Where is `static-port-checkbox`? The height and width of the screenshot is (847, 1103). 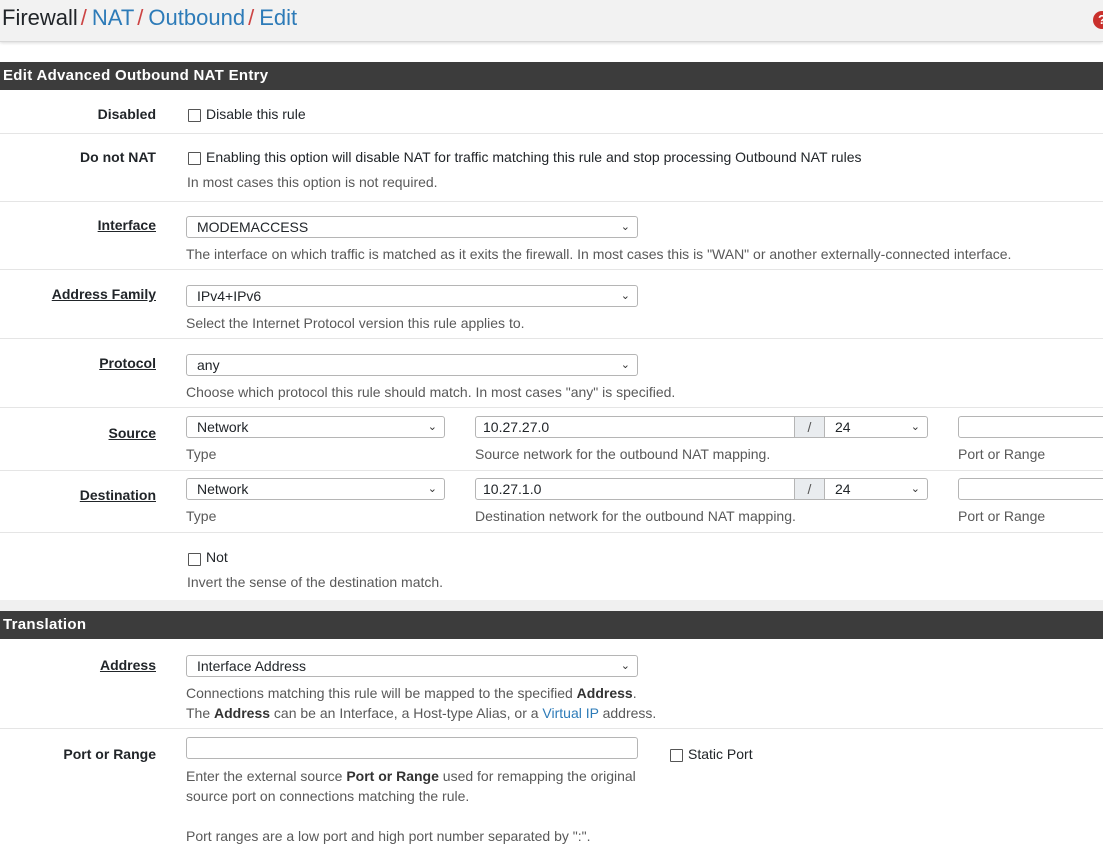
static-port-checkbox is located at coordinates (676, 755).